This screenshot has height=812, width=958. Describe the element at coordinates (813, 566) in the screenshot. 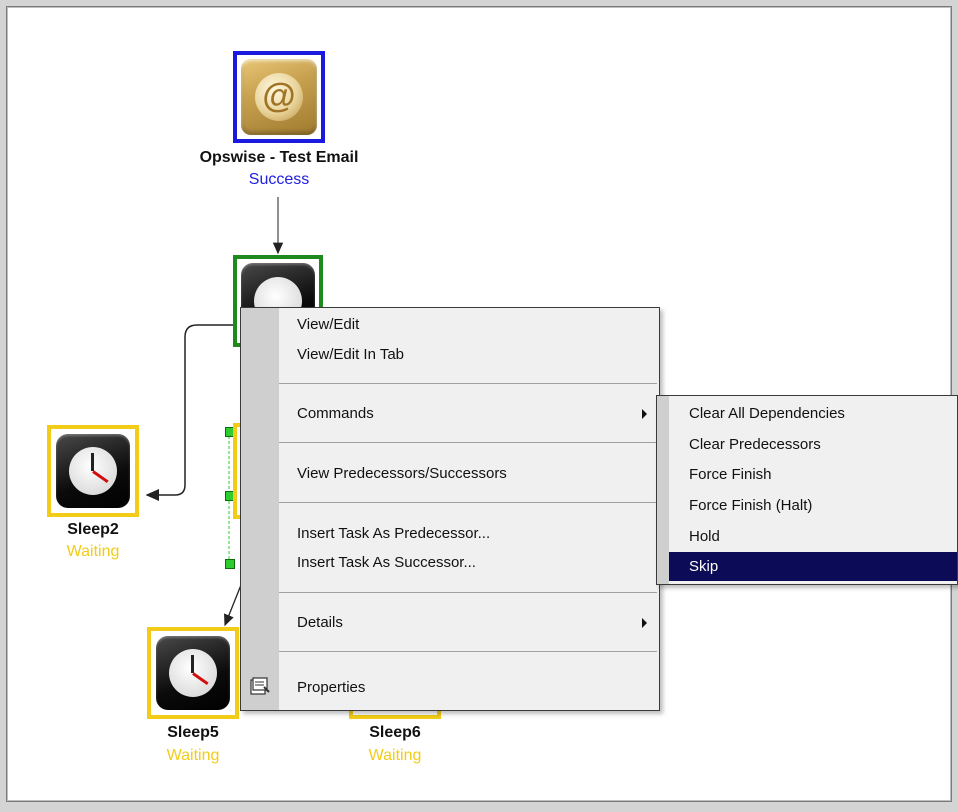

I see `submenu-item-skip: Skip` at that location.